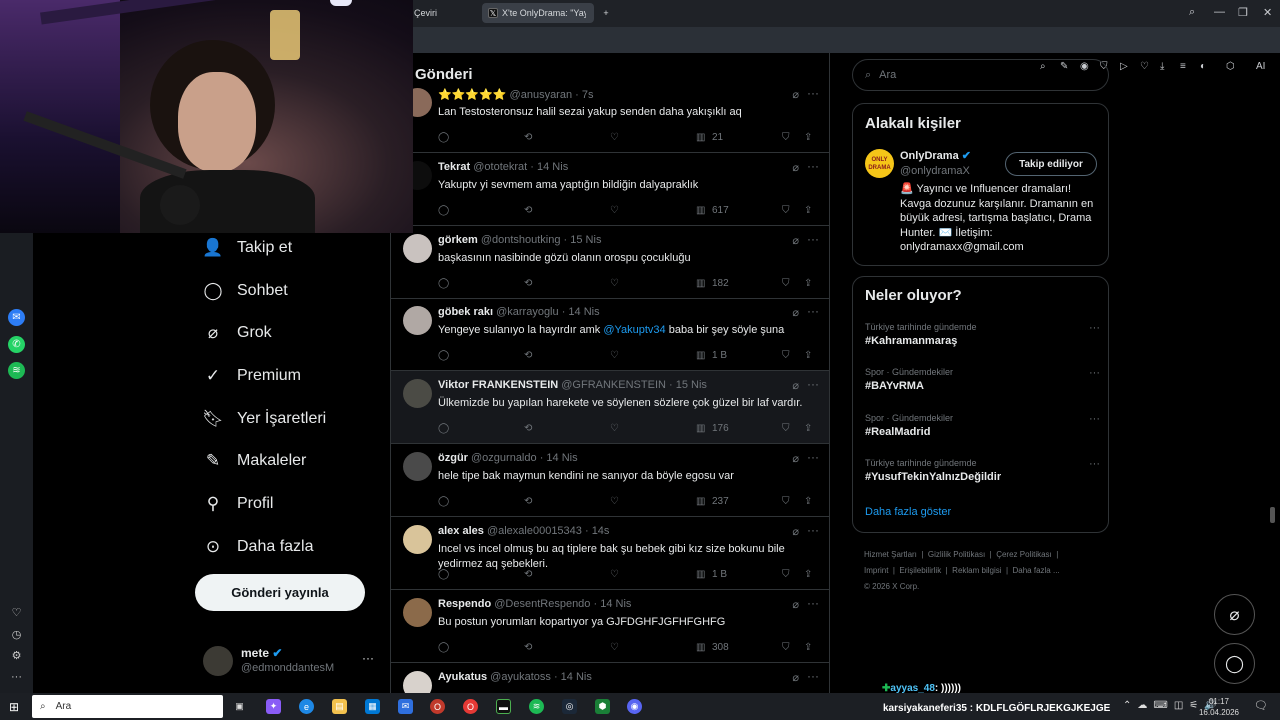 This screenshot has width=1280, height=720. What do you see at coordinates (251, 376) in the screenshot?
I see `nav-premium: ✓ Premium` at bounding box center [251, 376].